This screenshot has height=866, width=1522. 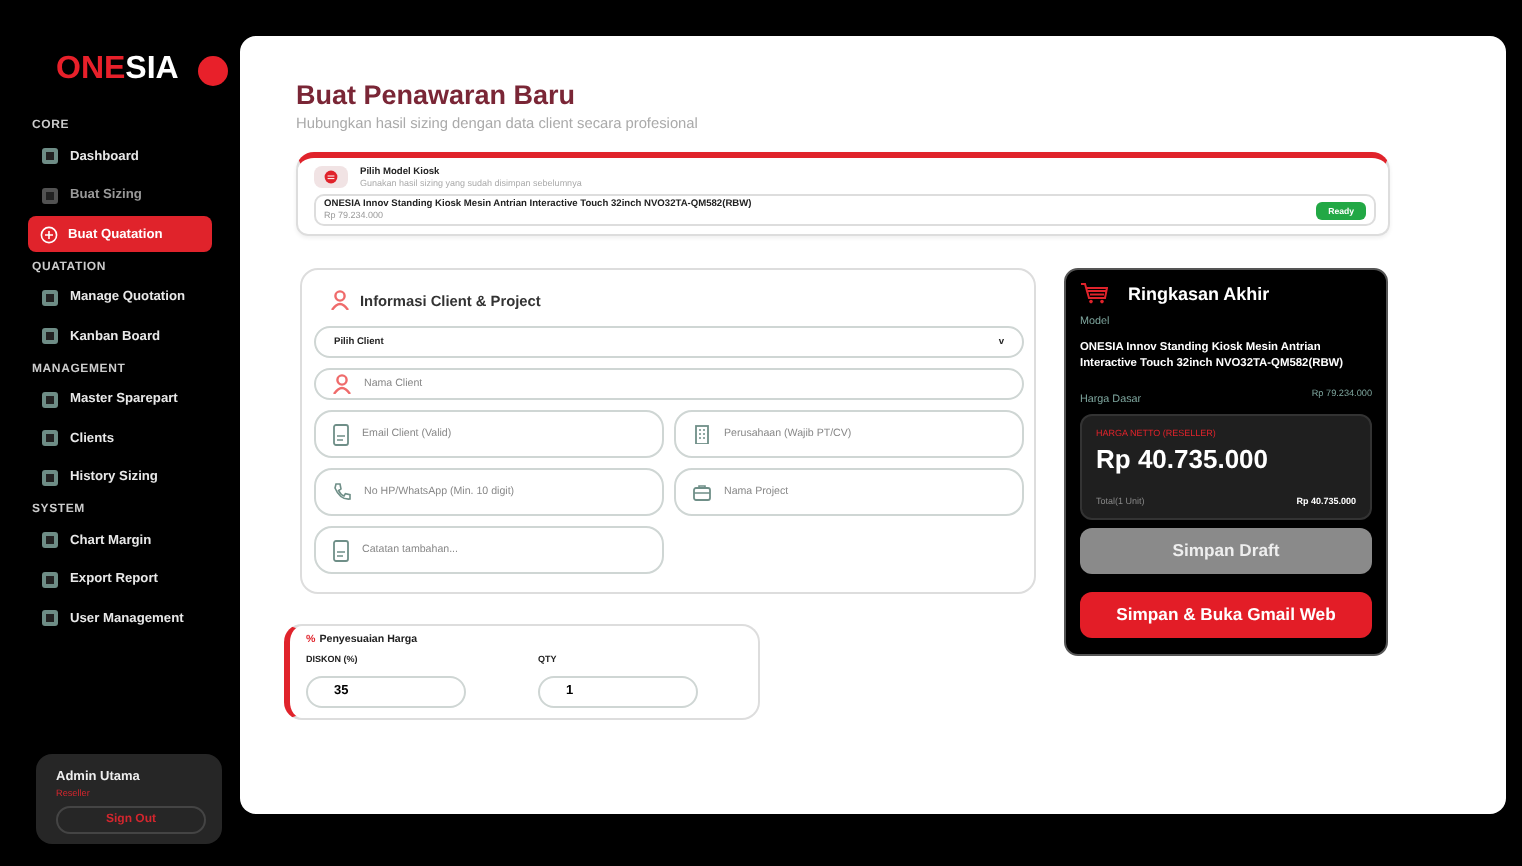 What do you see at coordinates (702, 434) in the screenshot?
I see `building-icon` at bounding box center [702, 434].